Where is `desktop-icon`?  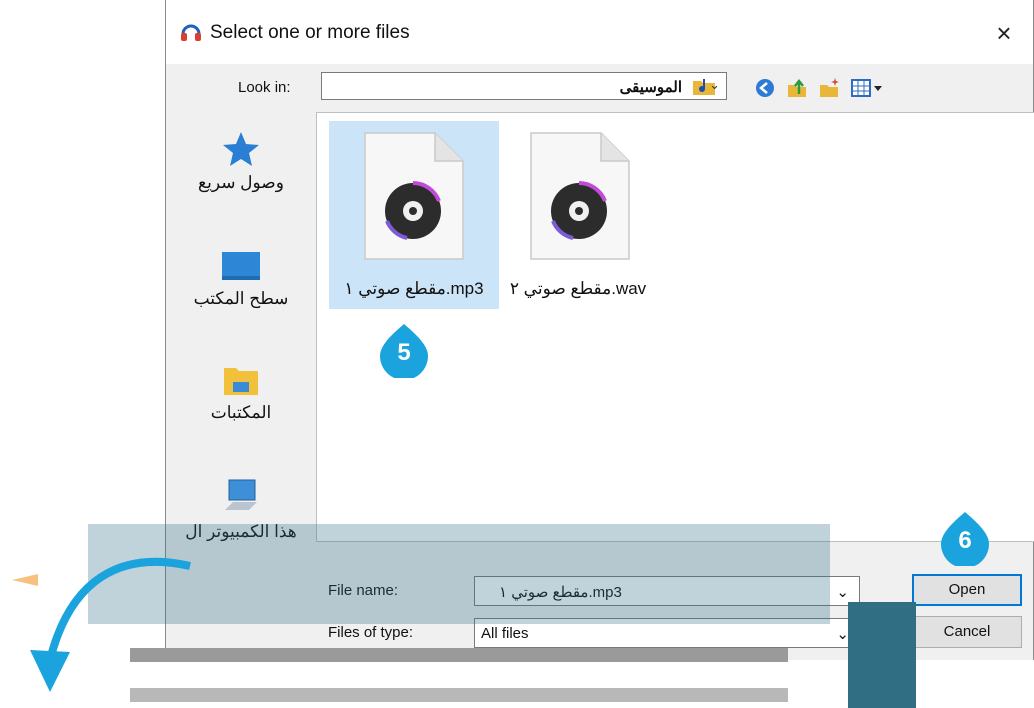 desktop-icon is located at coordinates (241, 266).